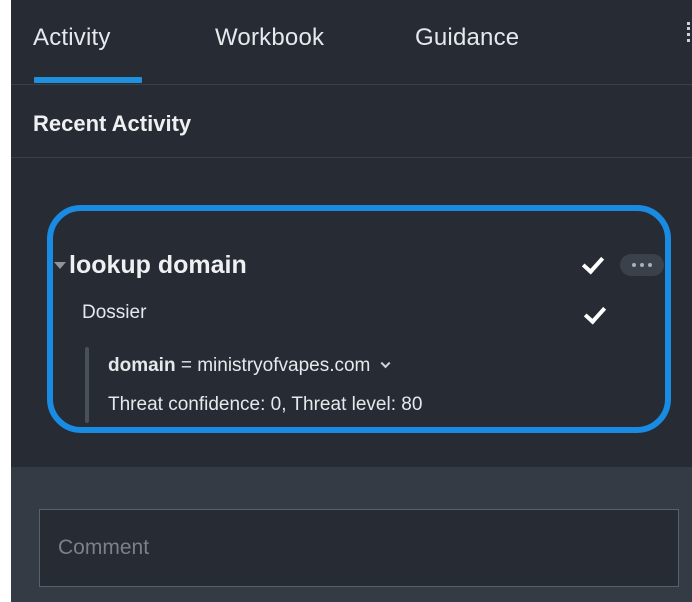  What do you see at coordinates (114, 312) in the screenshot?
I see `app-name: Dossier` at bounding box center [114, 312].